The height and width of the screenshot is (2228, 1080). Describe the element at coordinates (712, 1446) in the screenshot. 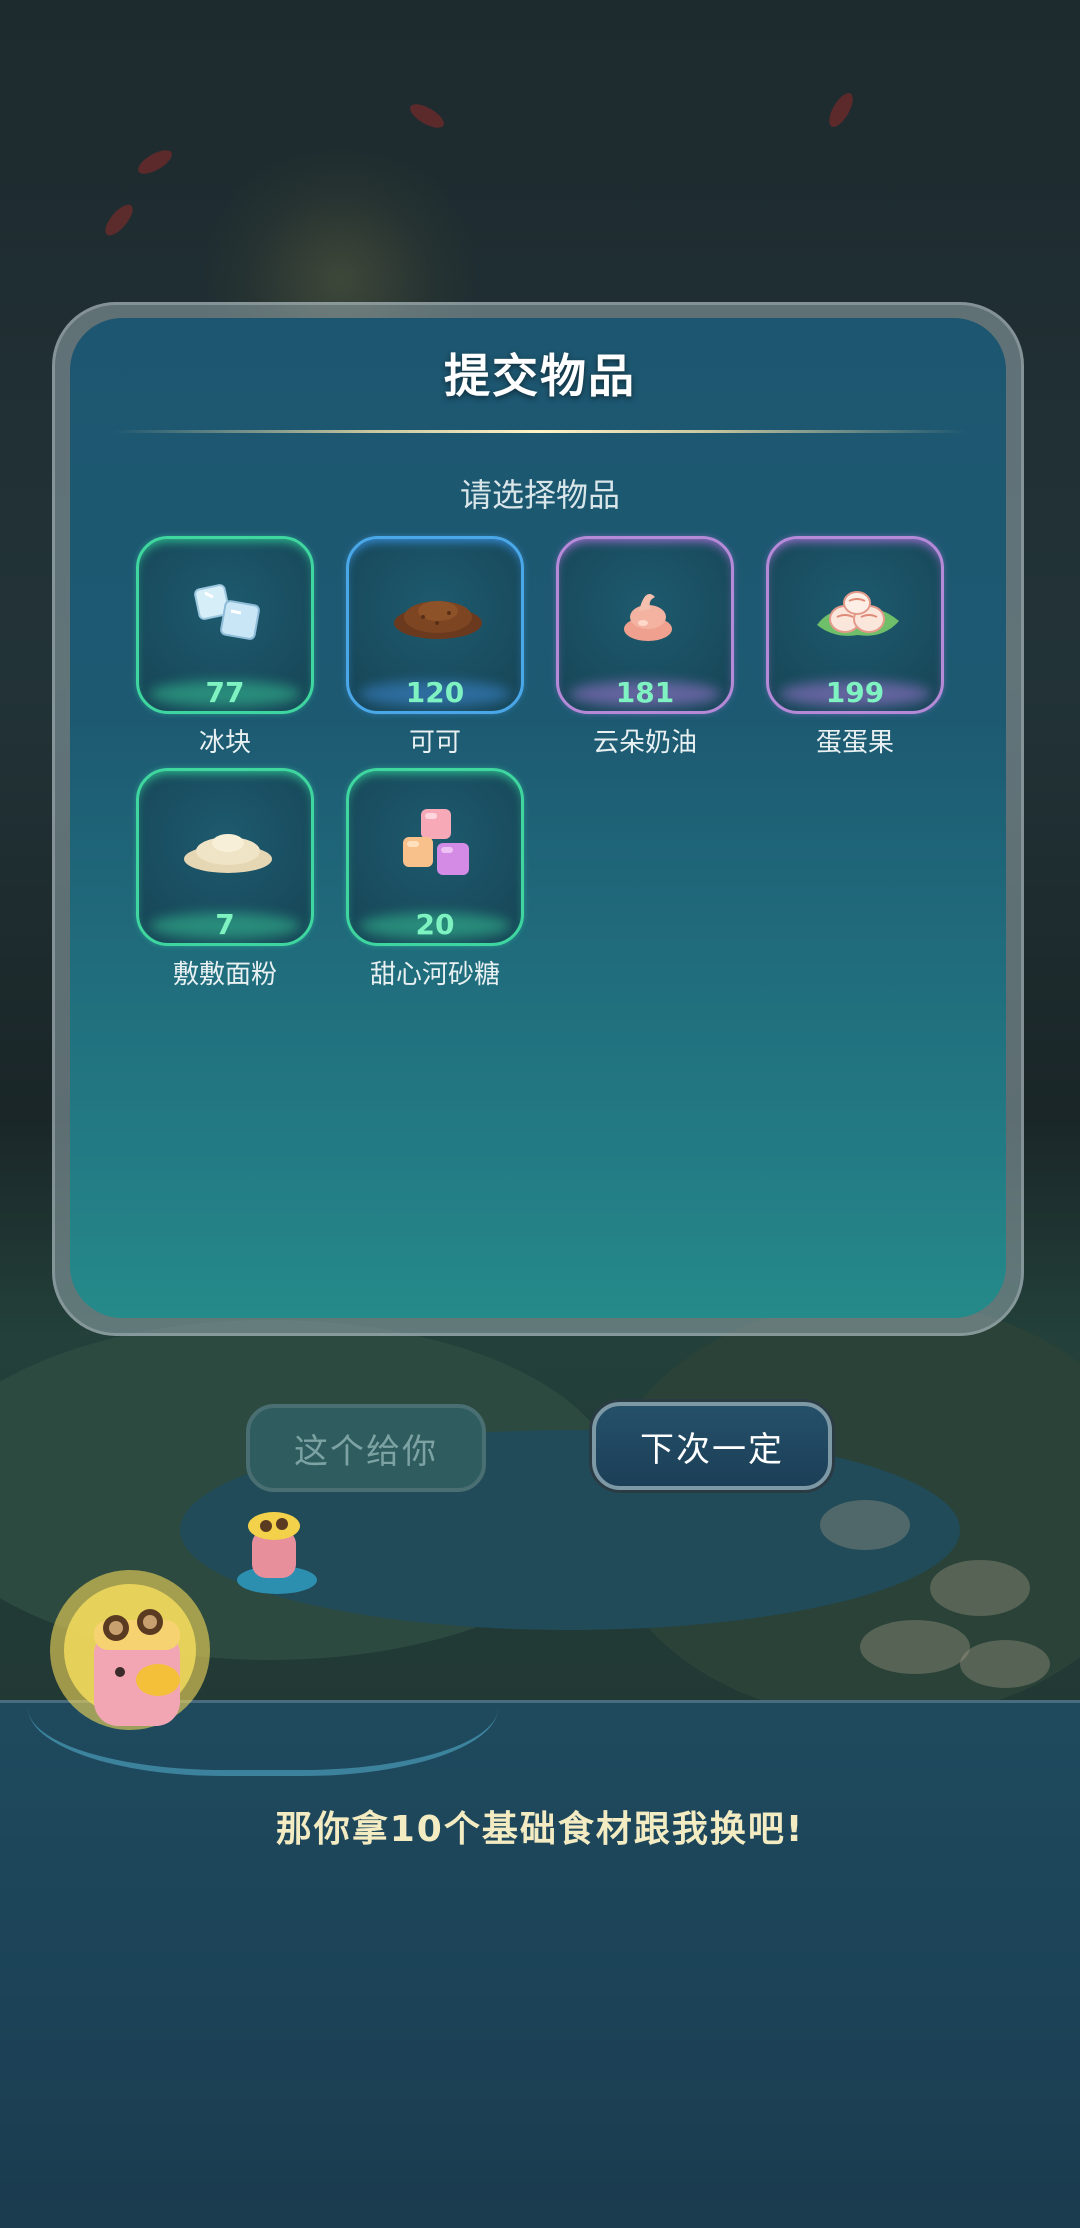

I see `next-time-button: 下次一定` at that location.